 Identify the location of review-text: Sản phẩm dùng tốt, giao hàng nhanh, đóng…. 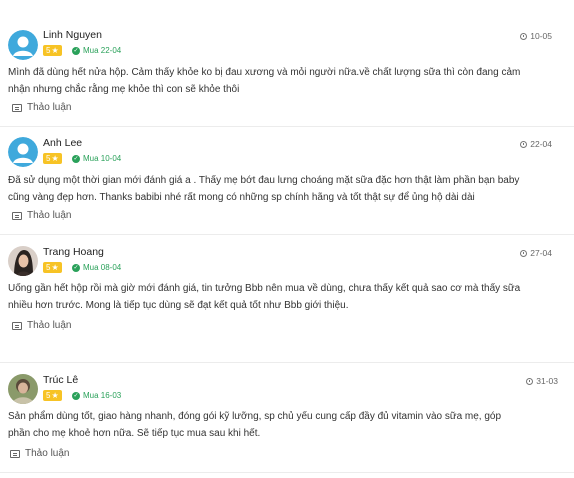
(283, 425).